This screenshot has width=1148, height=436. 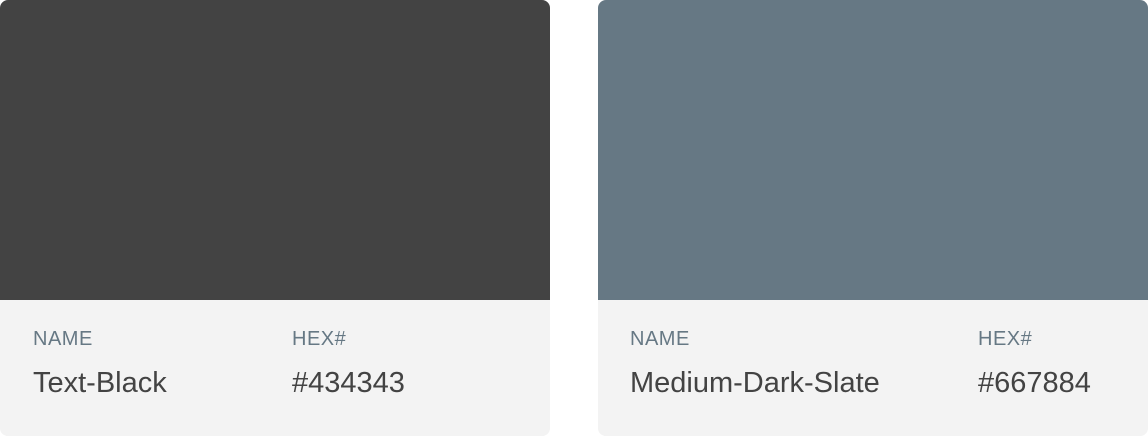 What do you see at coordinates (275, 368) in the screenshot?
I see `swatch-info-panel: NAME Text-Black HEX# #434343` at bounding box center [275, 368].